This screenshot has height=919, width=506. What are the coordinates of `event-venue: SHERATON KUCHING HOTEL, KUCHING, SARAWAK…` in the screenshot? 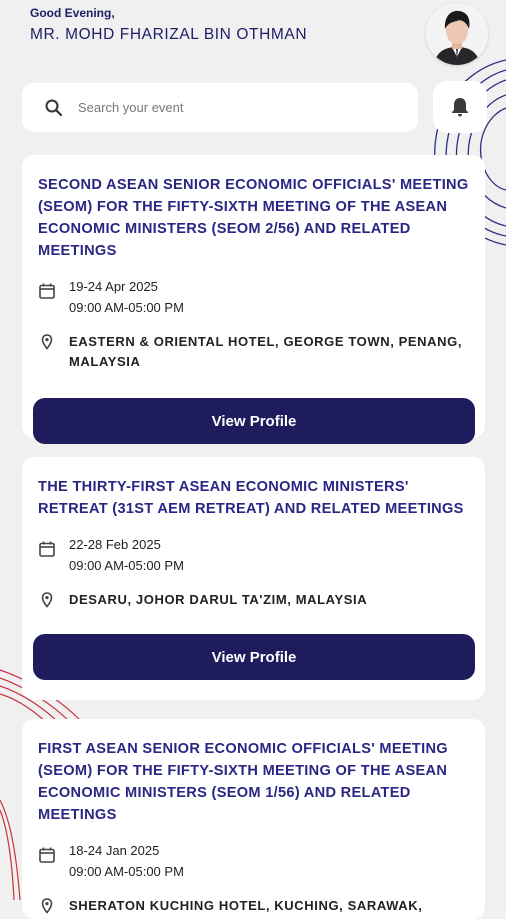 It's located at (246, 905).